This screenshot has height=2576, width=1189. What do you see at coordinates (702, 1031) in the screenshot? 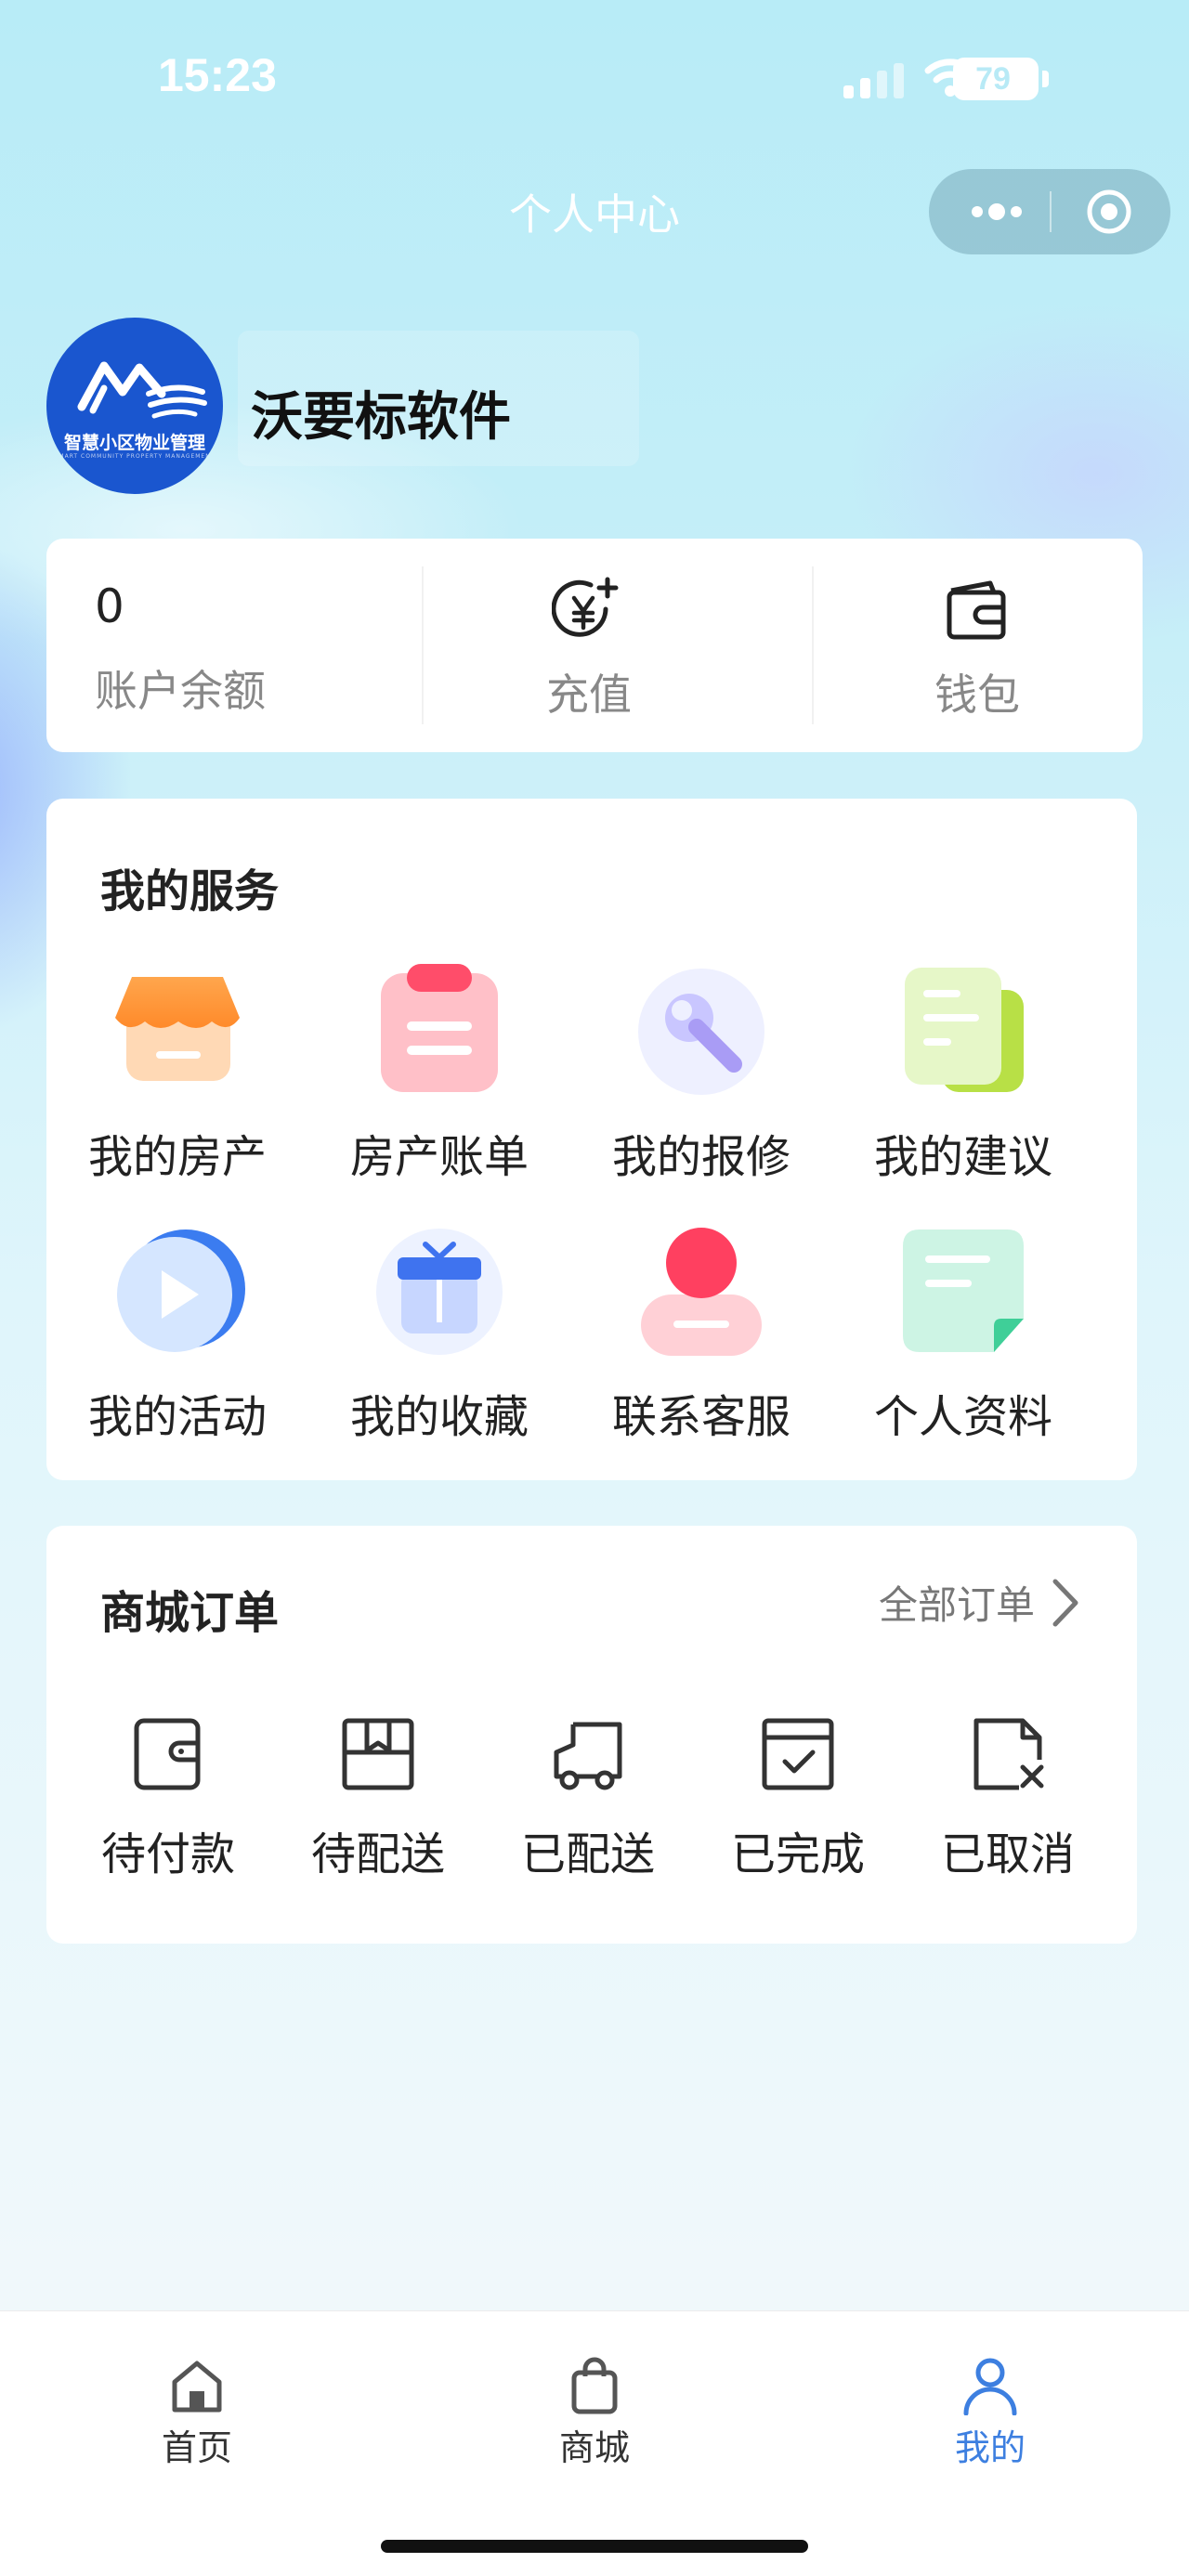
I see `wrench-icon` at bounding box center [702, 1031].